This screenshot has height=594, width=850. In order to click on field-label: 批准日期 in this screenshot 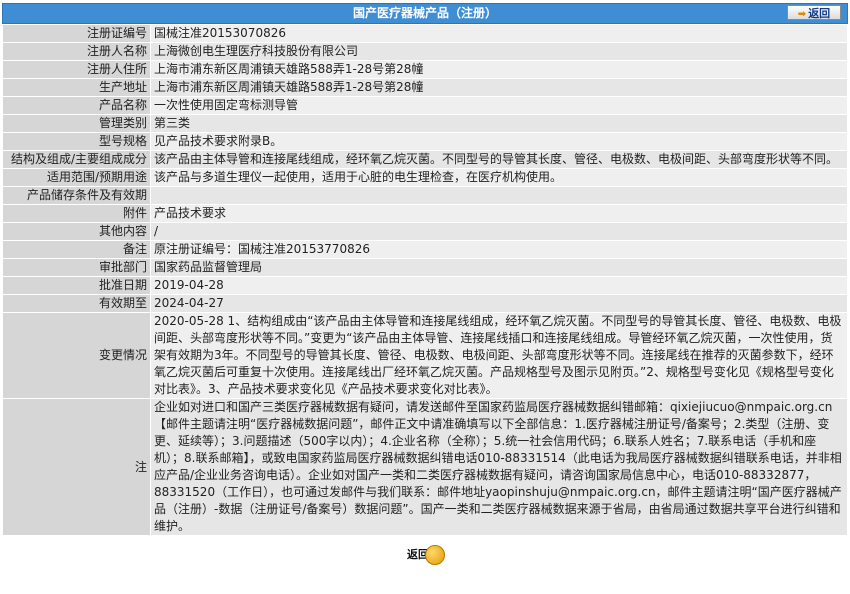, I will do `click(76, 285)`.